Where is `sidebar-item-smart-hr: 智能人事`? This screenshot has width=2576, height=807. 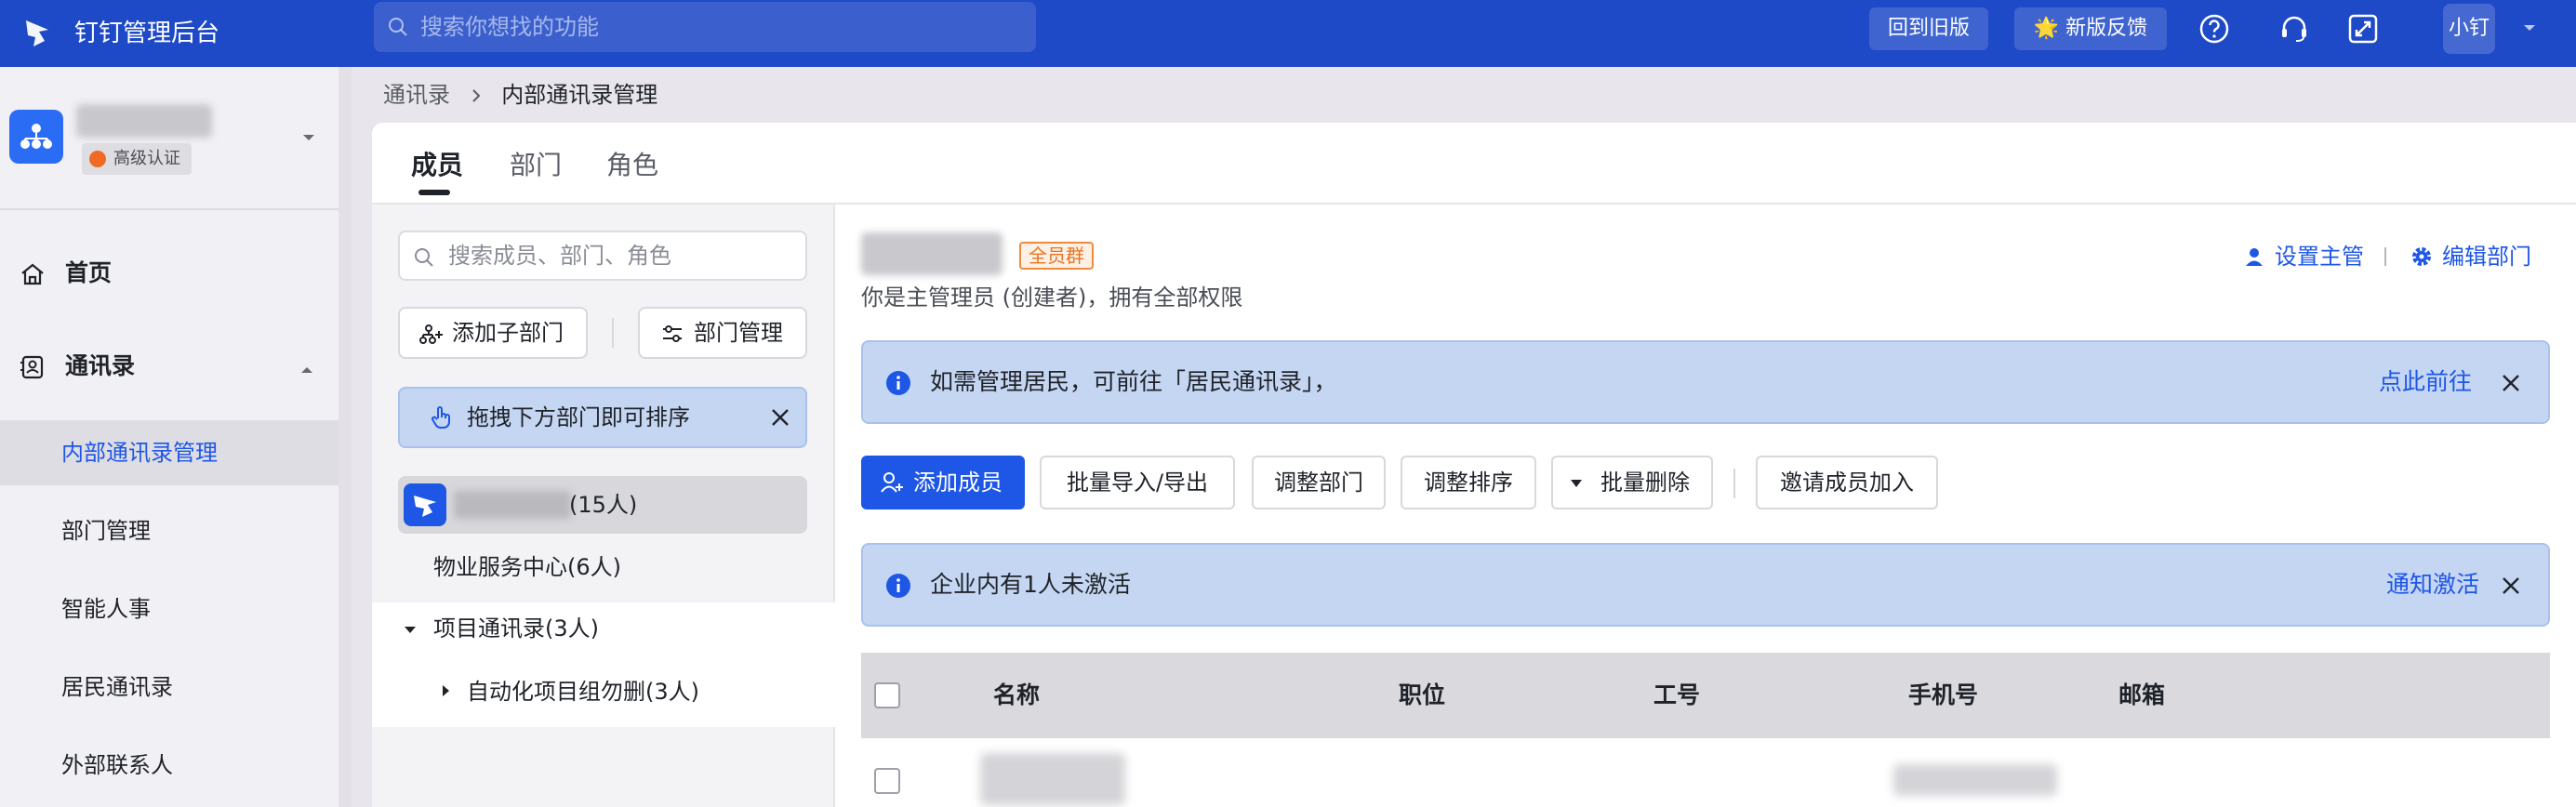 sidebar-item-smart-hr: 智能人事 is located at coordinates (169, 609).